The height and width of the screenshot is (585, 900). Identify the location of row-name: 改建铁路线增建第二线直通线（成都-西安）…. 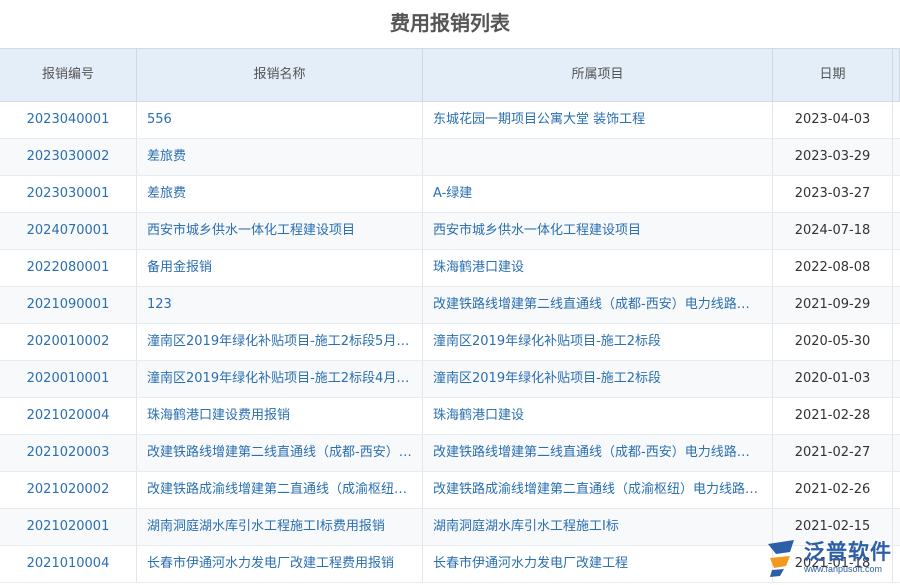
(280, 453).